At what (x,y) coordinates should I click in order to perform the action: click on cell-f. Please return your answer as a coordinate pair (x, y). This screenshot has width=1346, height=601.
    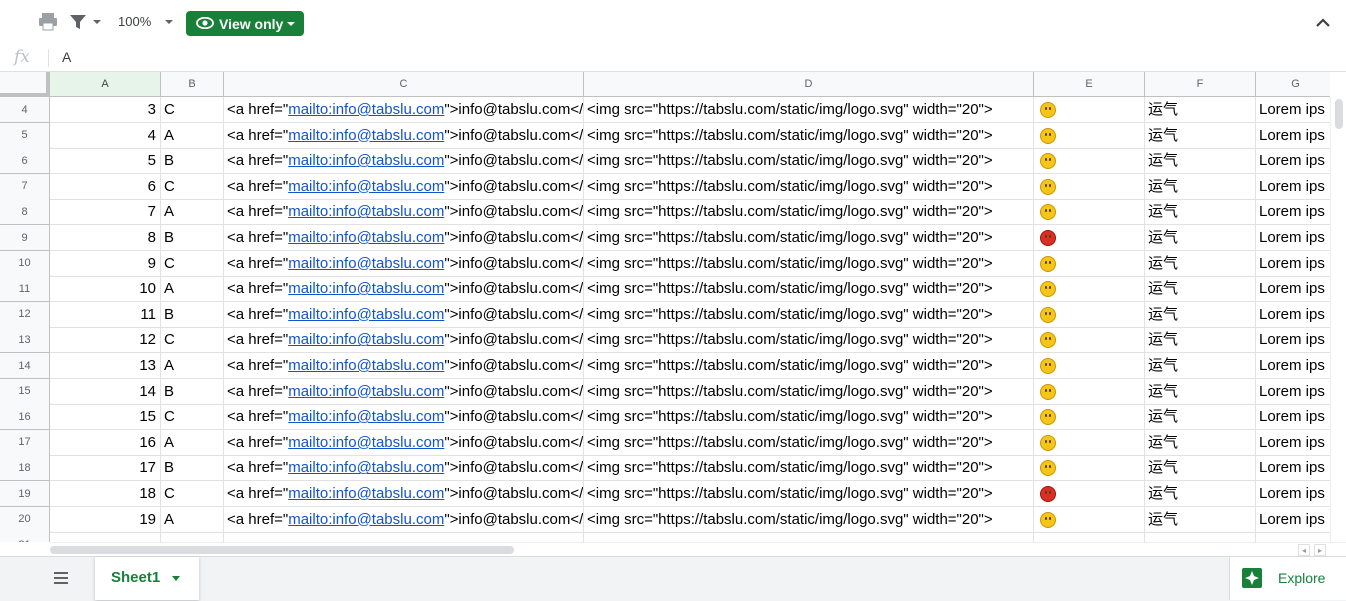
    Looking at the image, I should click on (1200, 537).